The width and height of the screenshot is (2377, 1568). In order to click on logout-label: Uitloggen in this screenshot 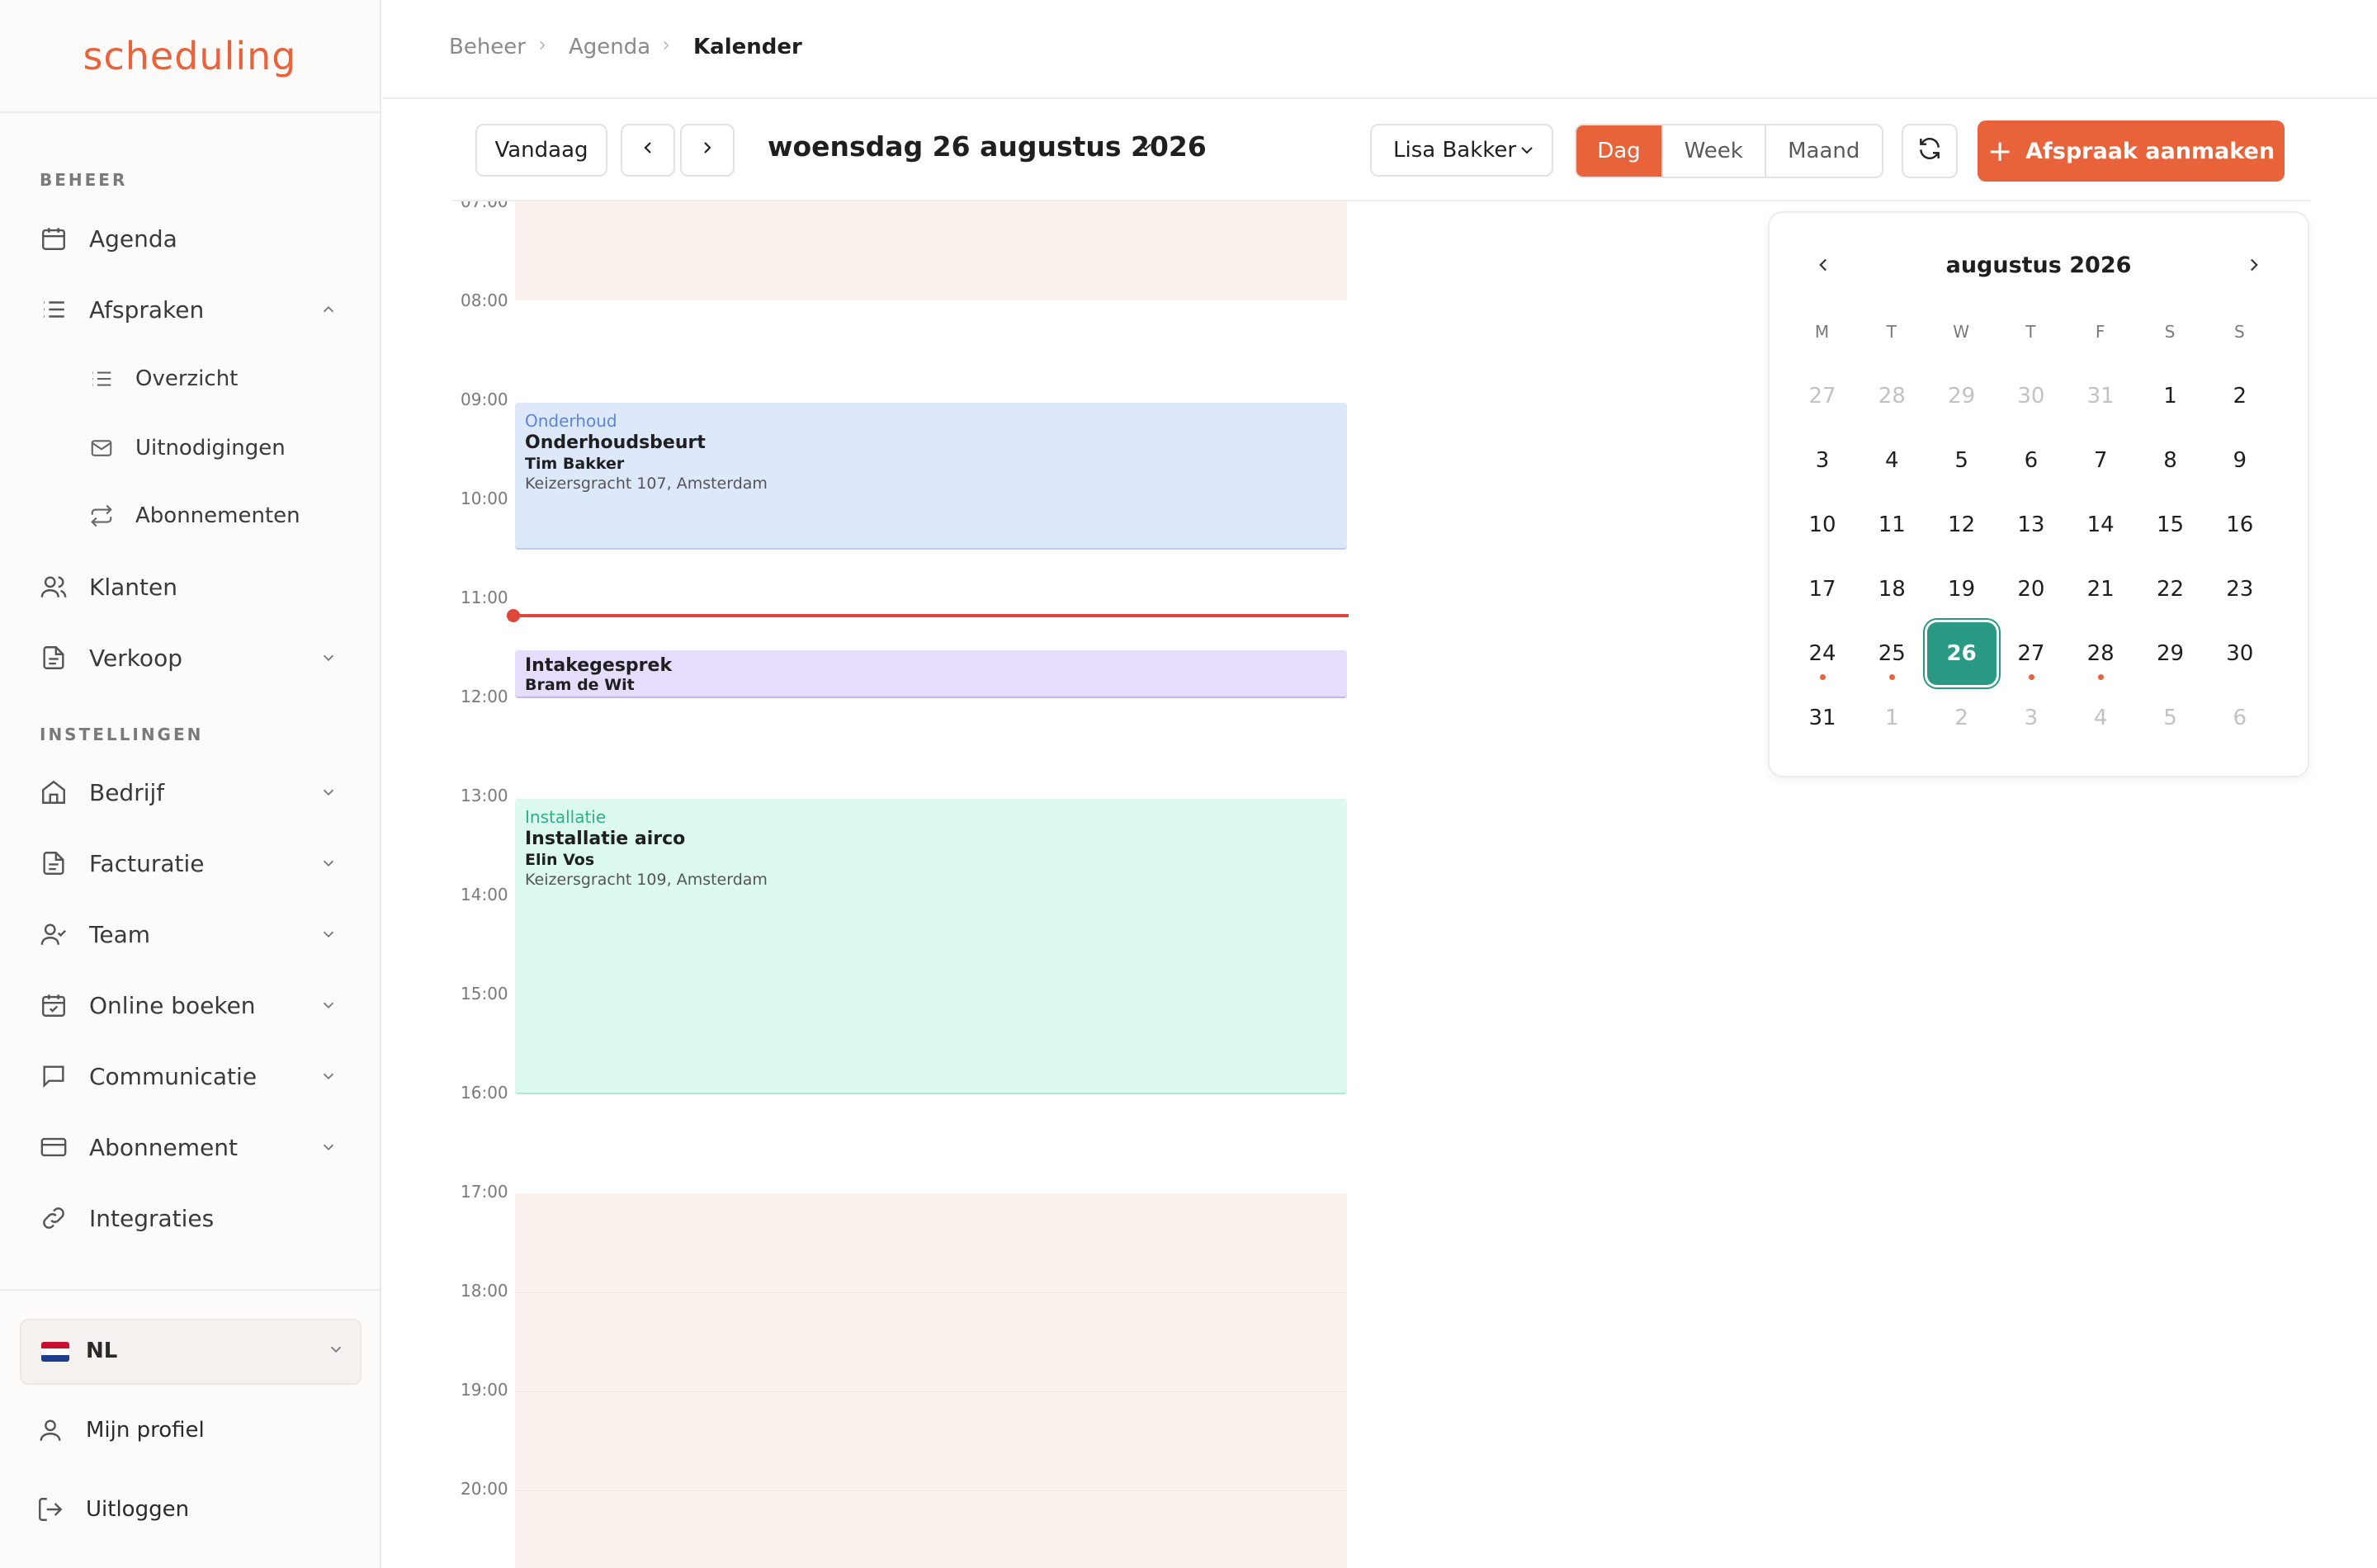, I will do `click(138, 1509)`.